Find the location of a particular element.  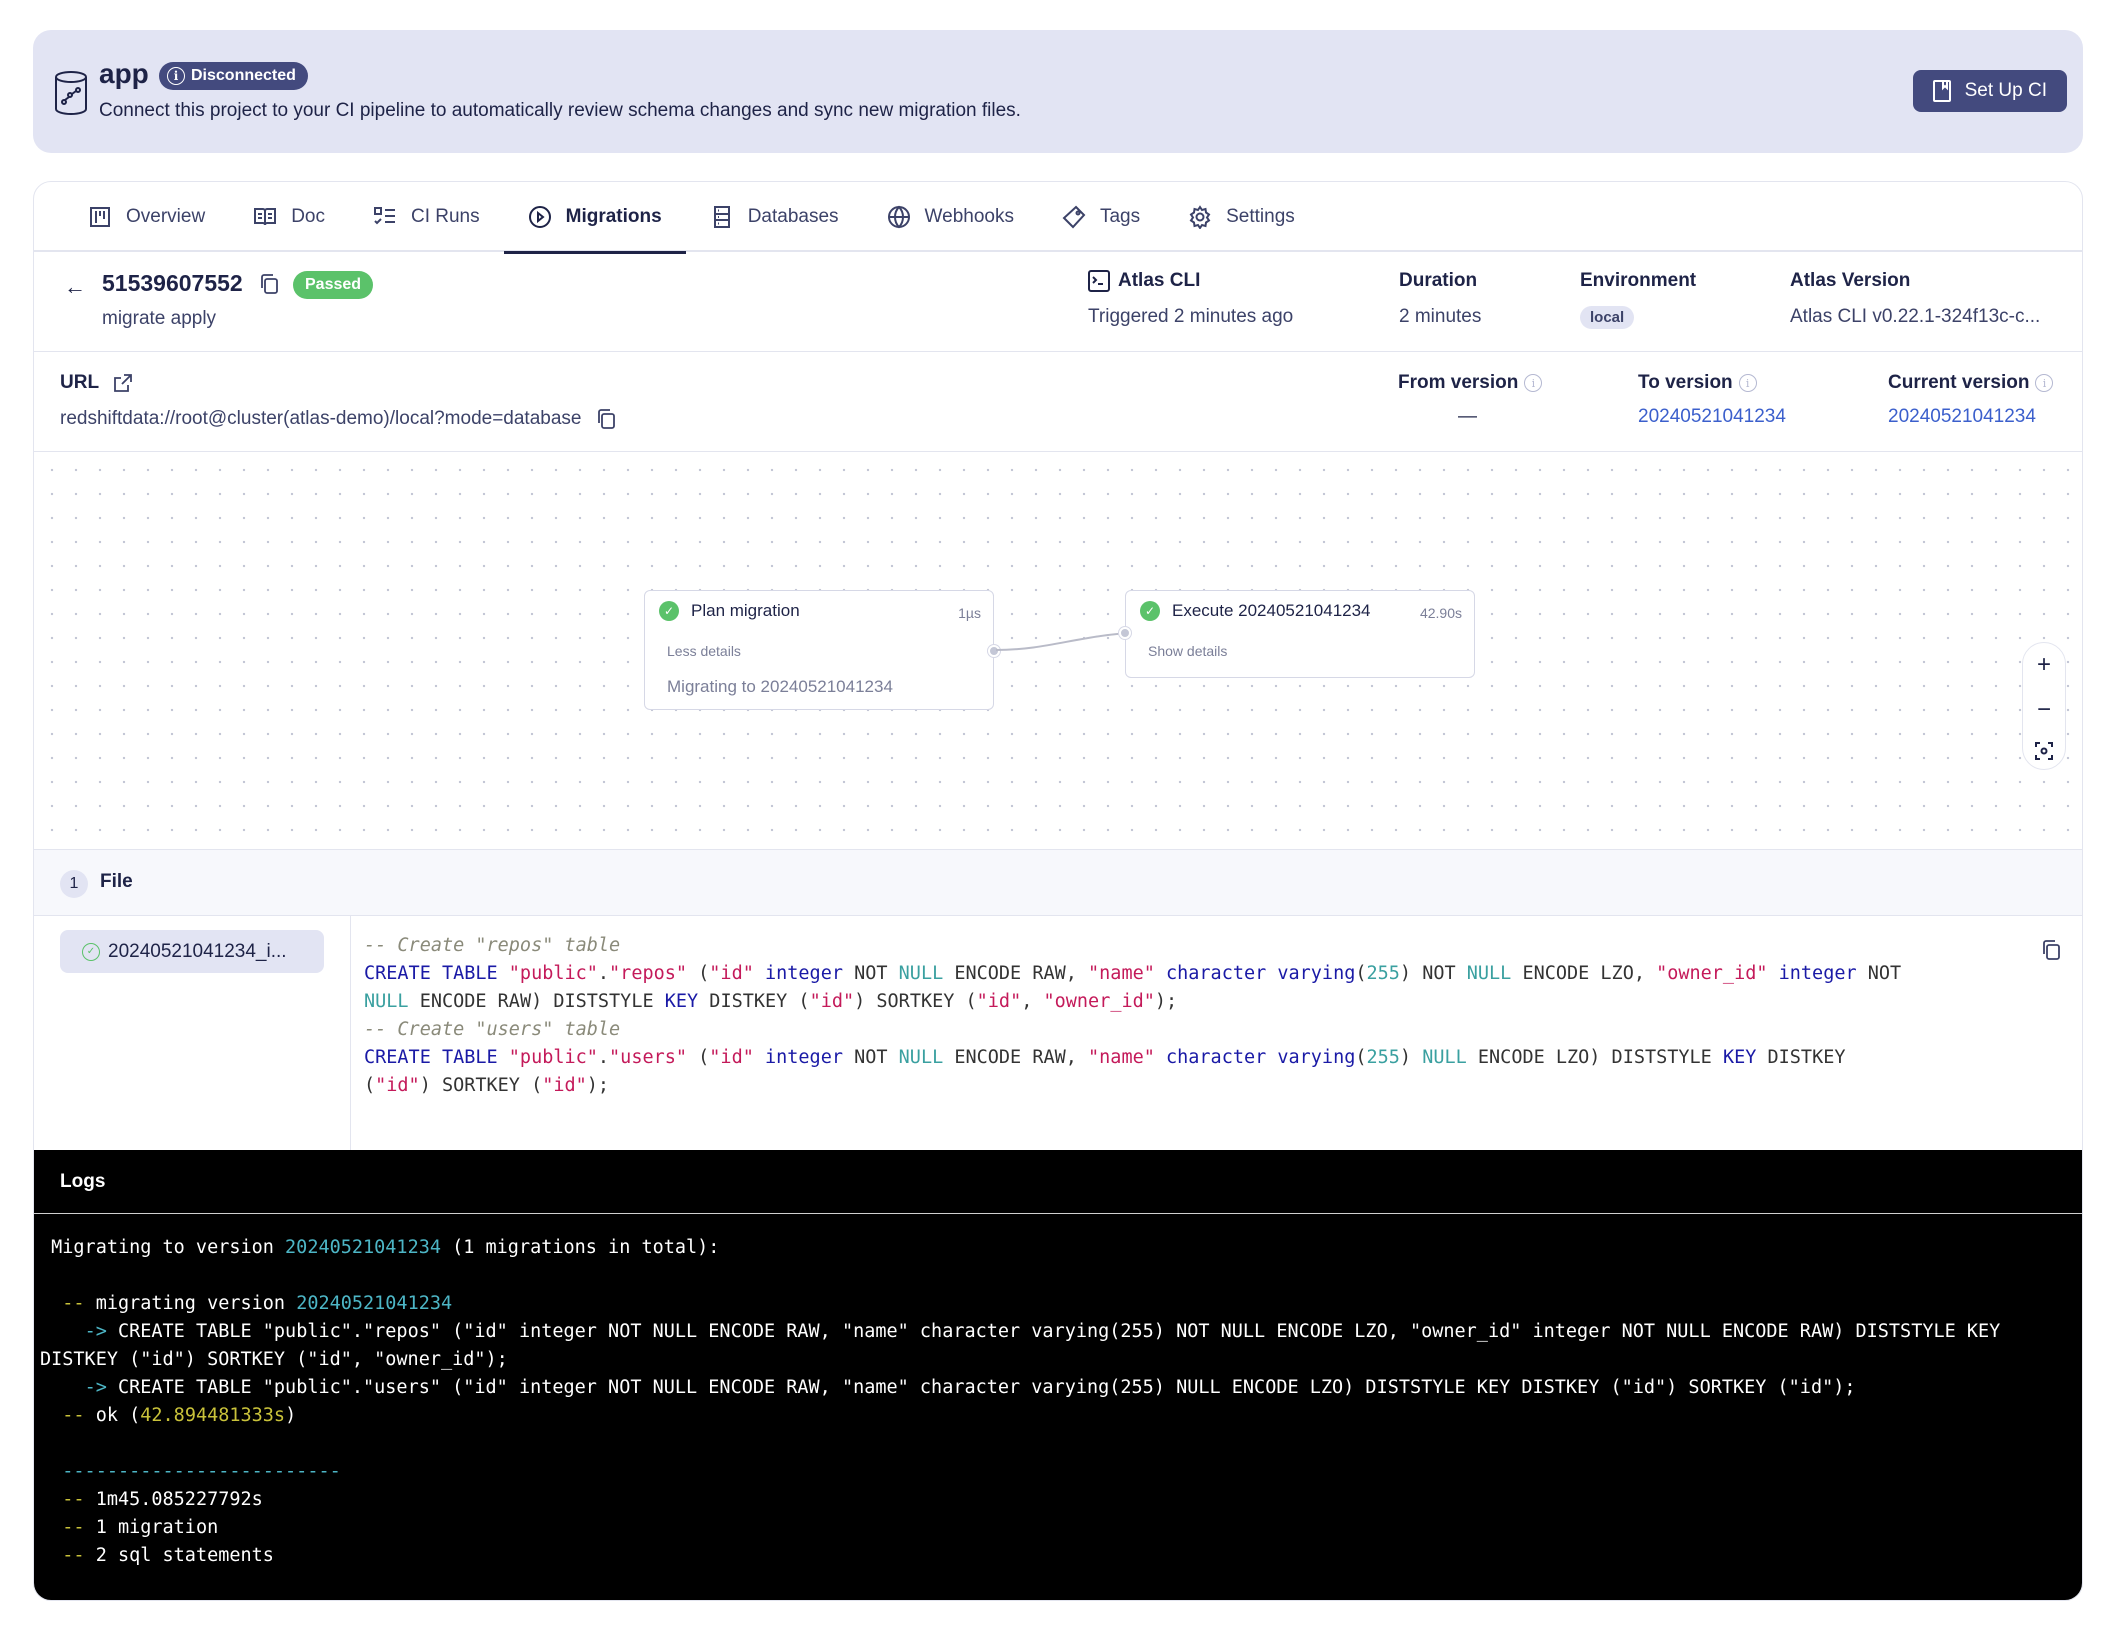

file-count-badge: 1 is located at coordinates (74, 884).